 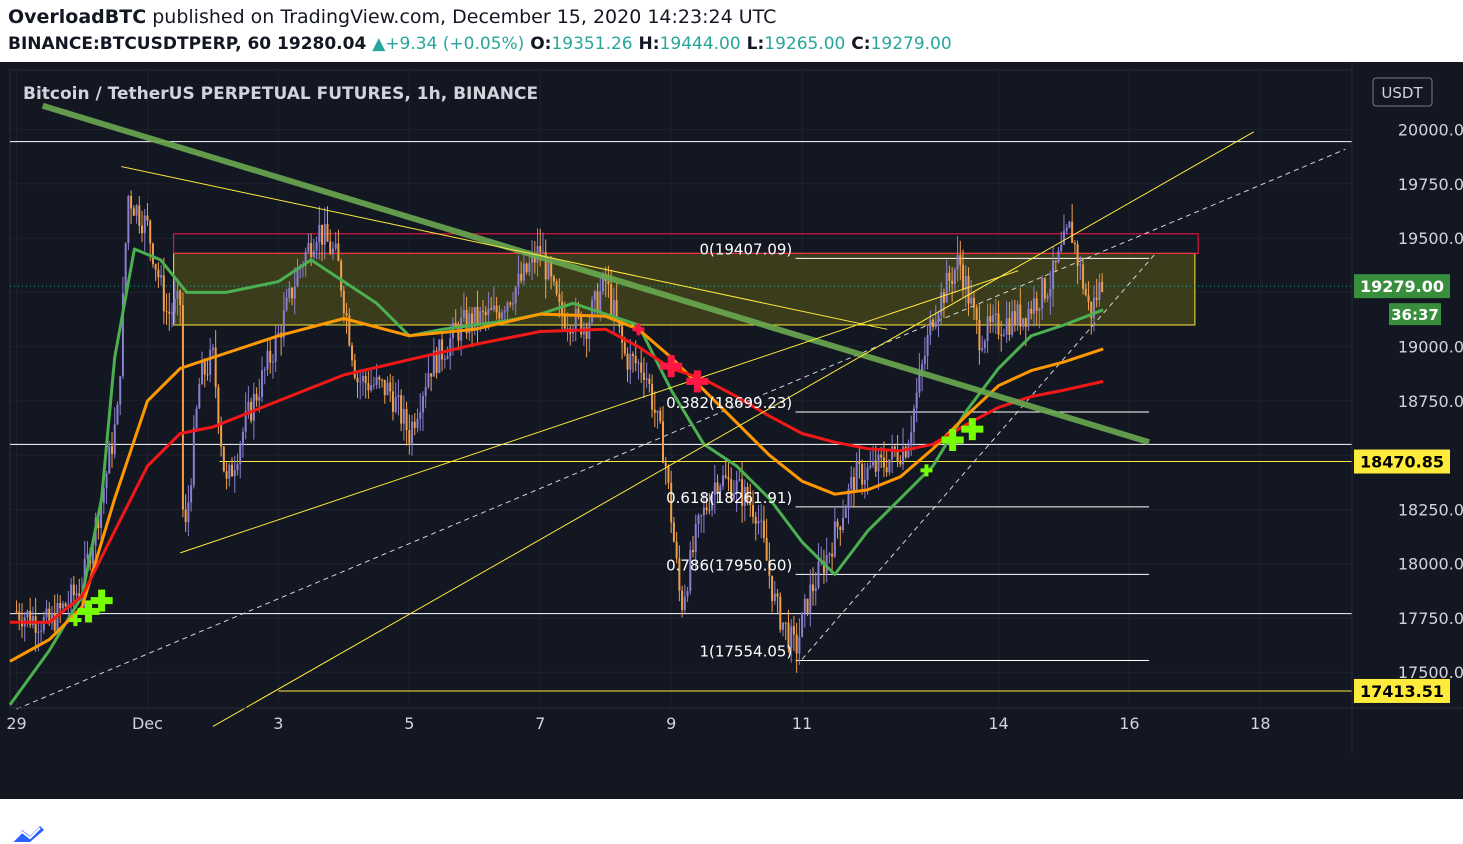 I want to click on tradingview-logo-icon, so click(x=27, y=834).